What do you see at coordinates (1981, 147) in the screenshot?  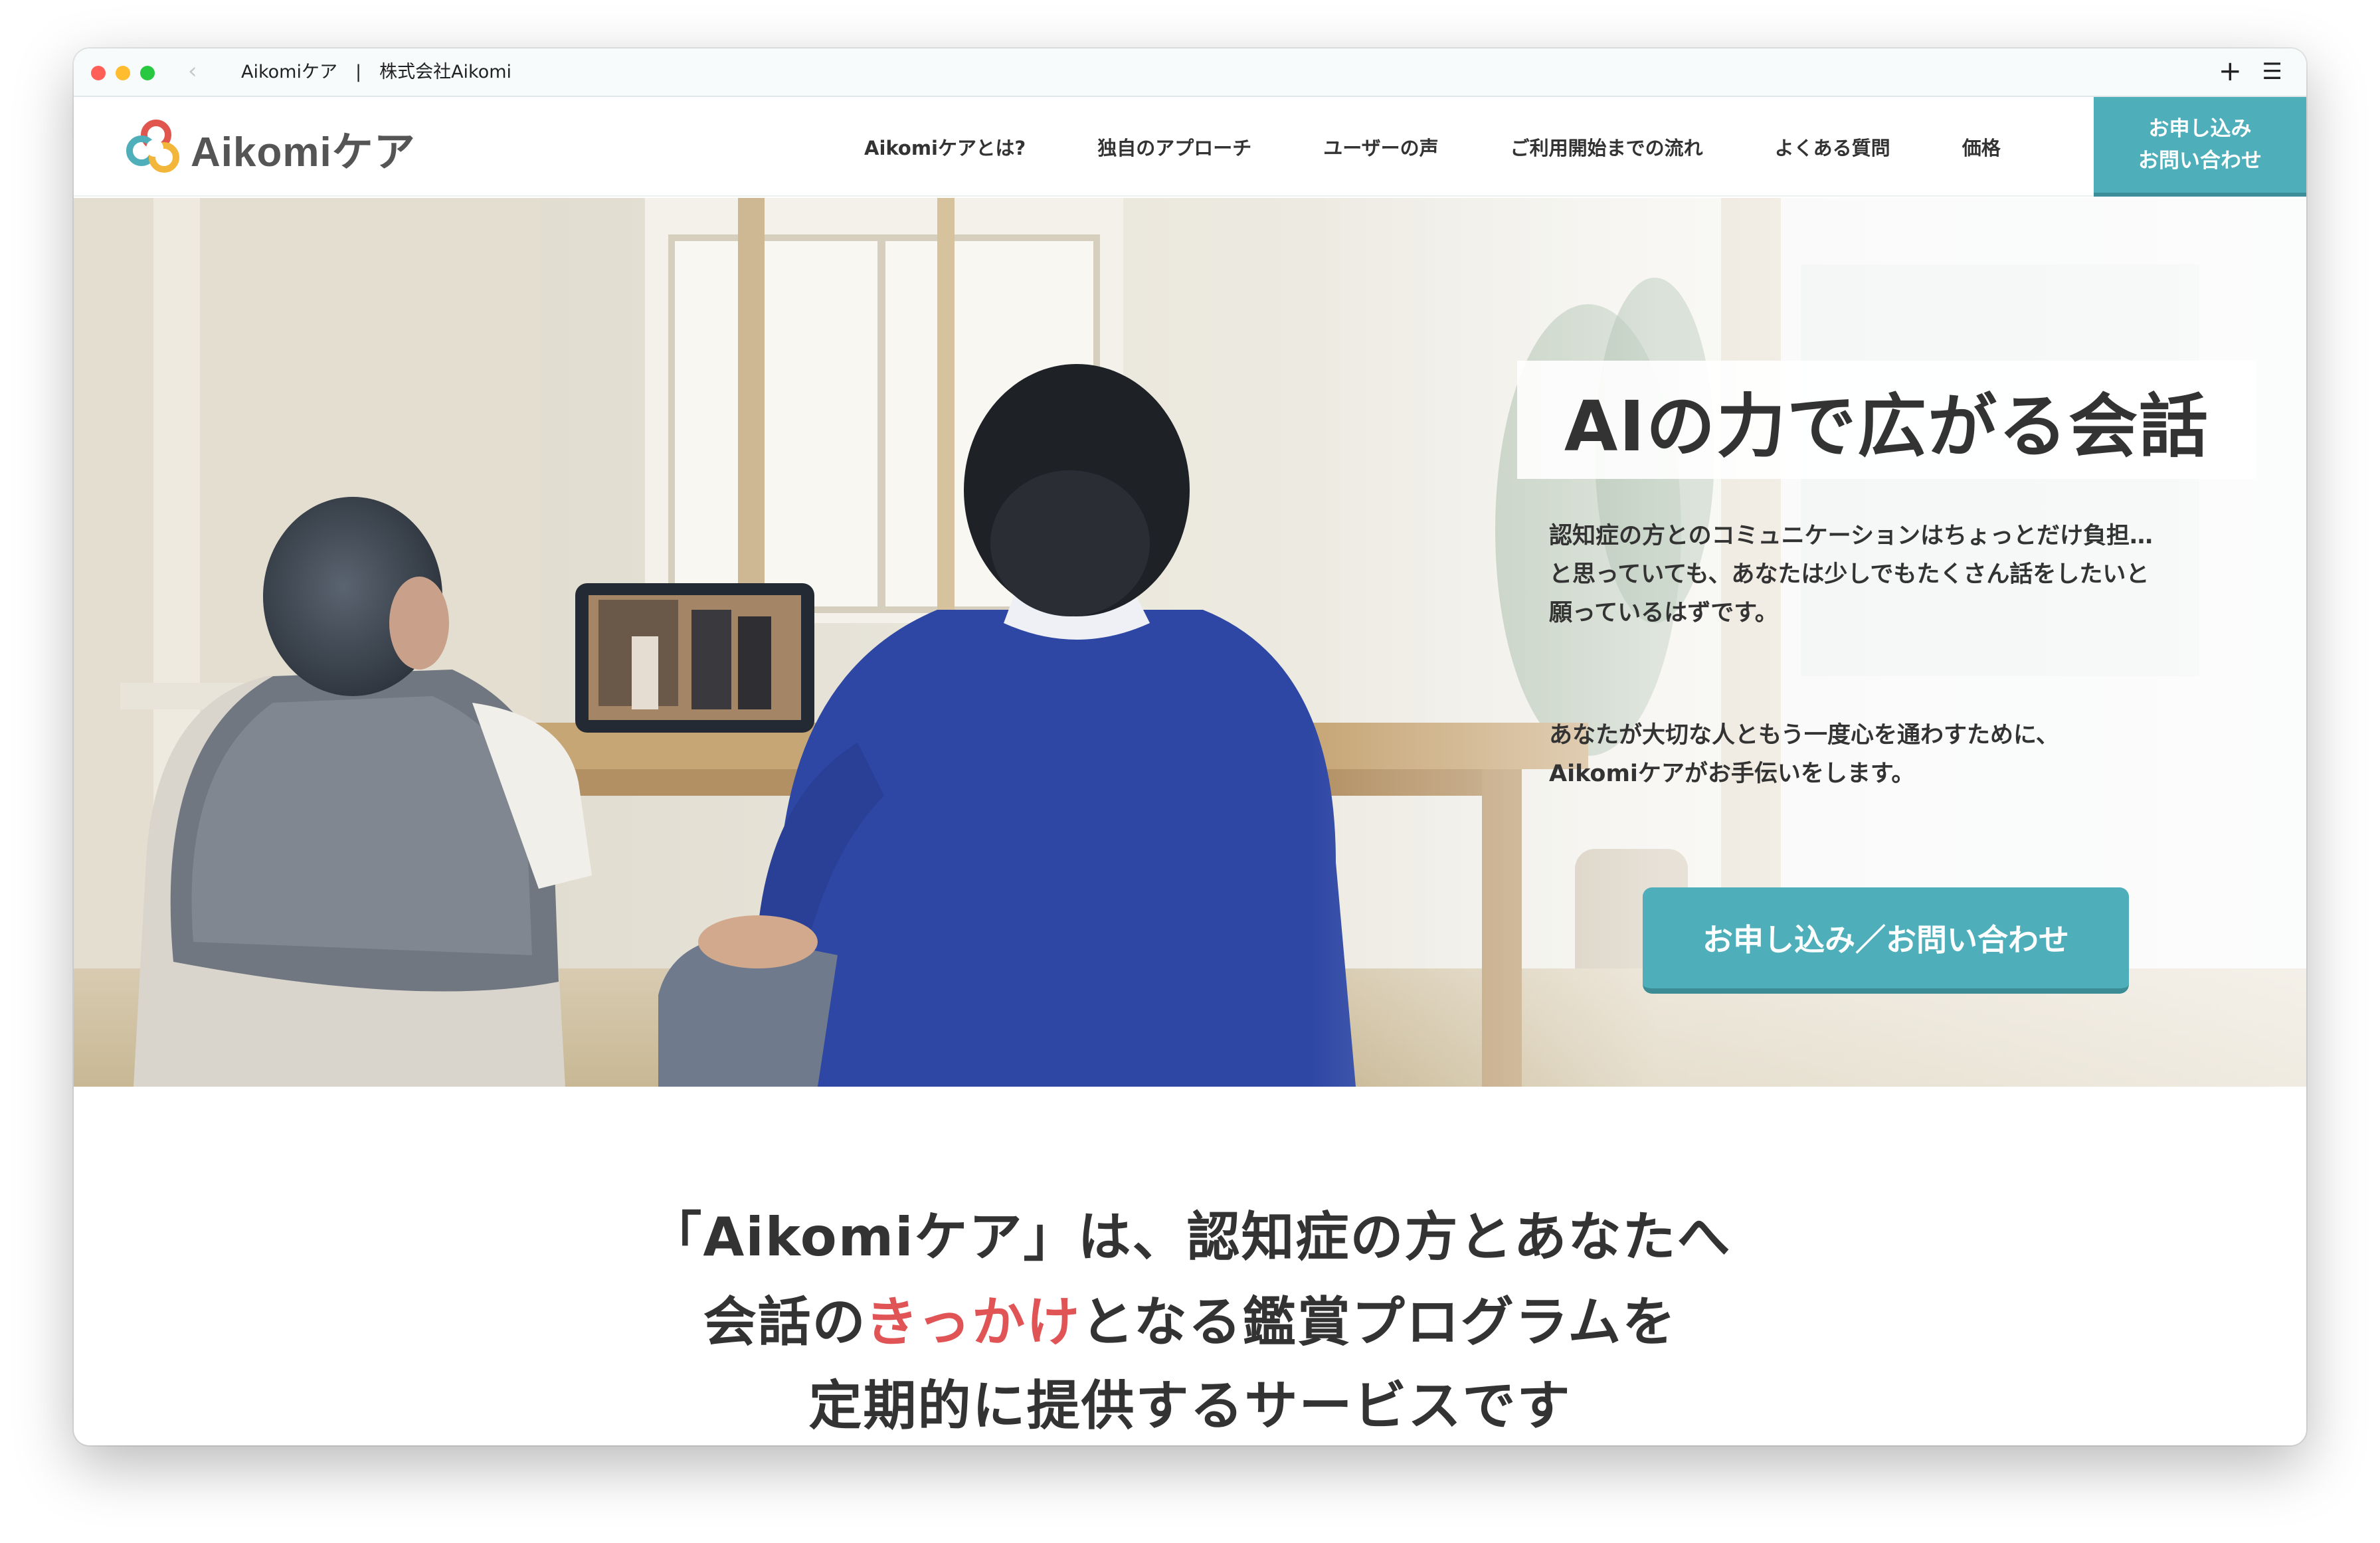 I see `nav-item-price: 価格` at bounding box center [1981, 147].